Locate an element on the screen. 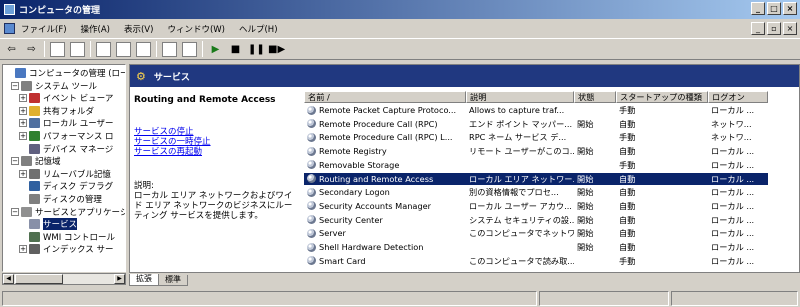 Image resolution: width=800 pixels, height=307 pixels. tree-node: サービス is located at coordinates (48, 224).